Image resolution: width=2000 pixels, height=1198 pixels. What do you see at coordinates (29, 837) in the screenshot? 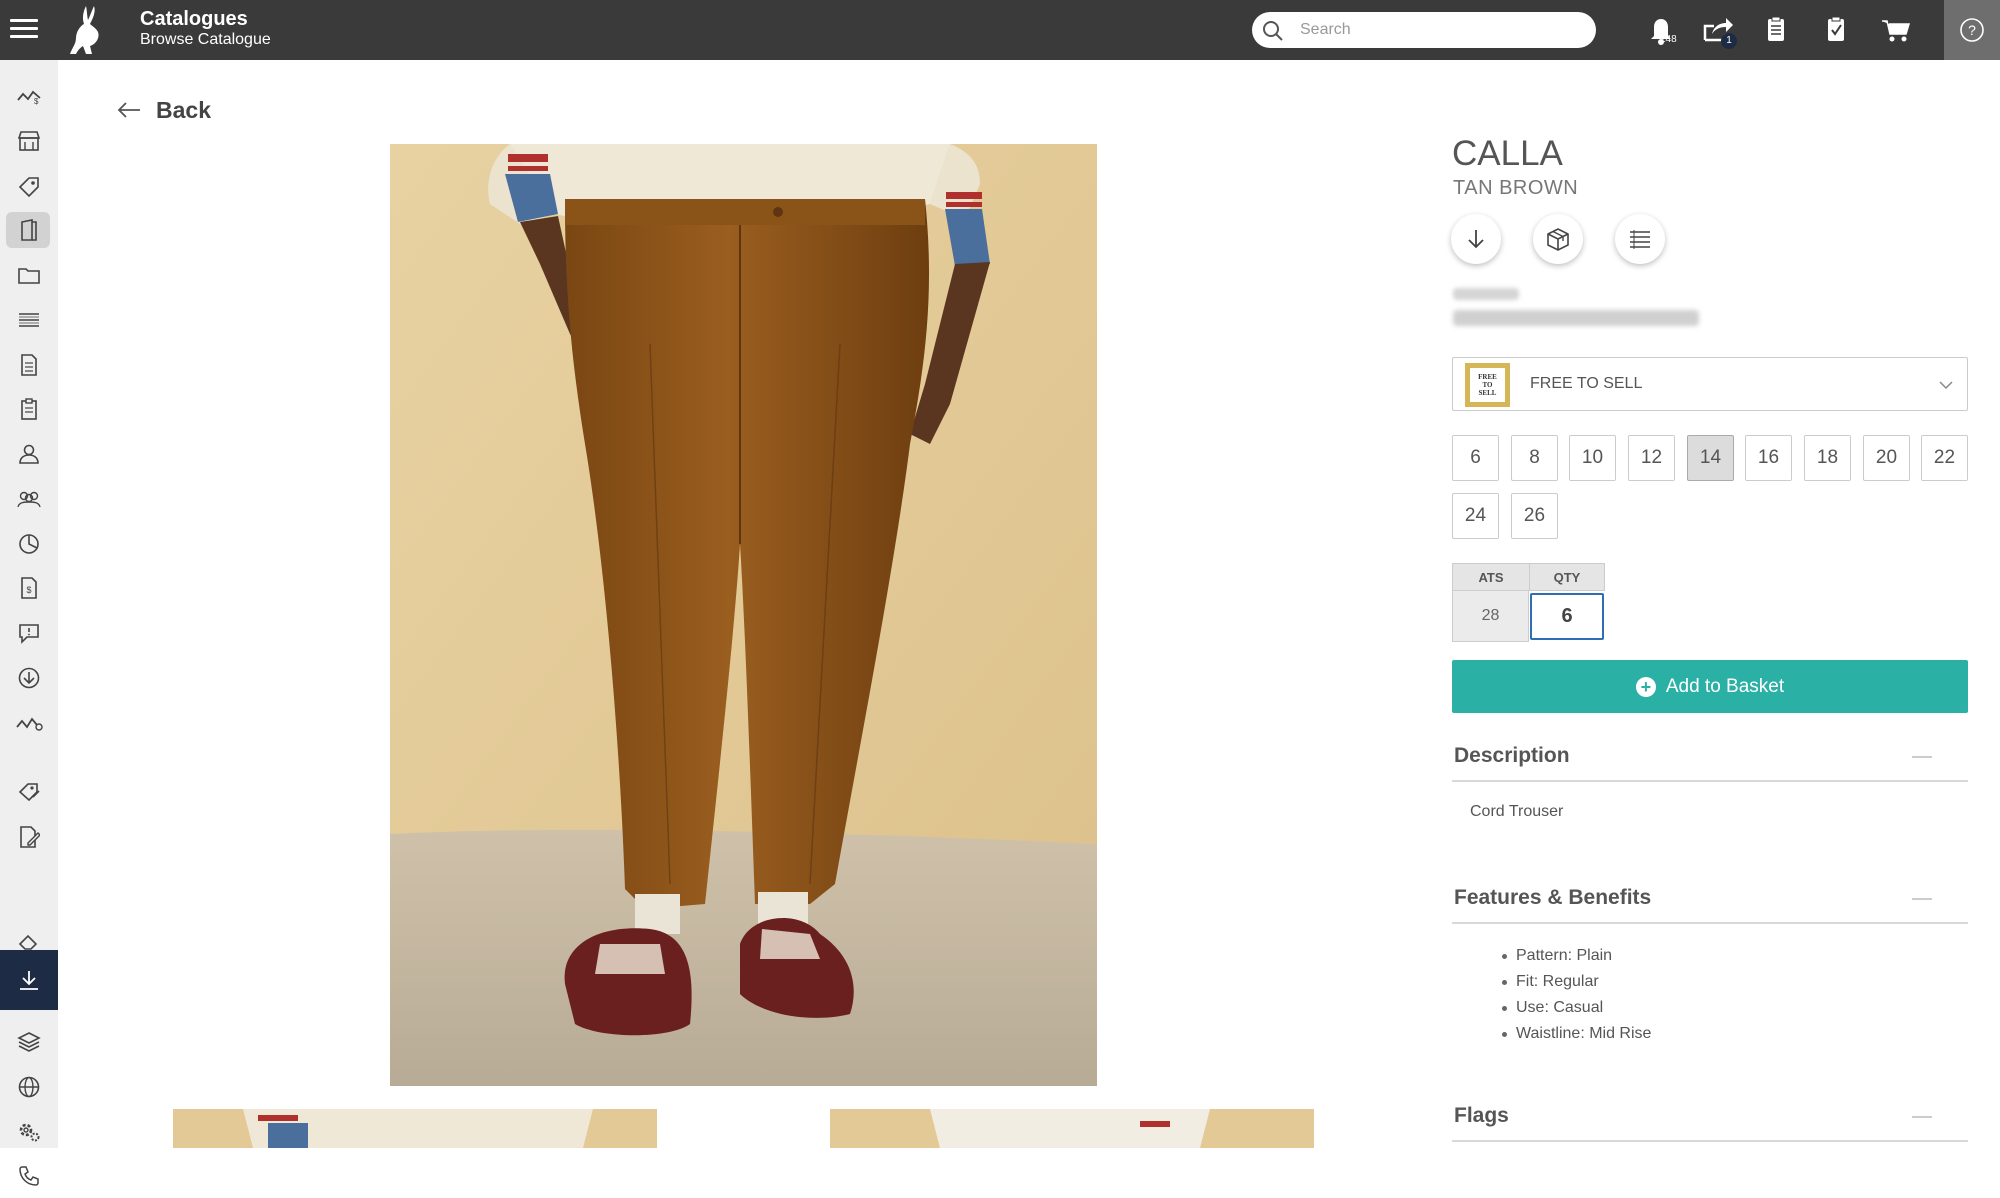
I see `sidebar-item-edit-documents` at bounding box center [29, 837].